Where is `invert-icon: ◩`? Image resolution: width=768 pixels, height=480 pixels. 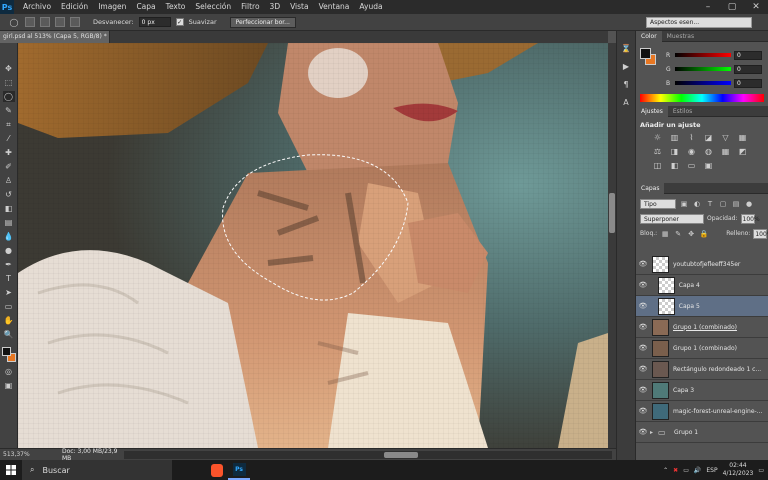
invert-icon: ◩ is located at coordinates (742, 152).